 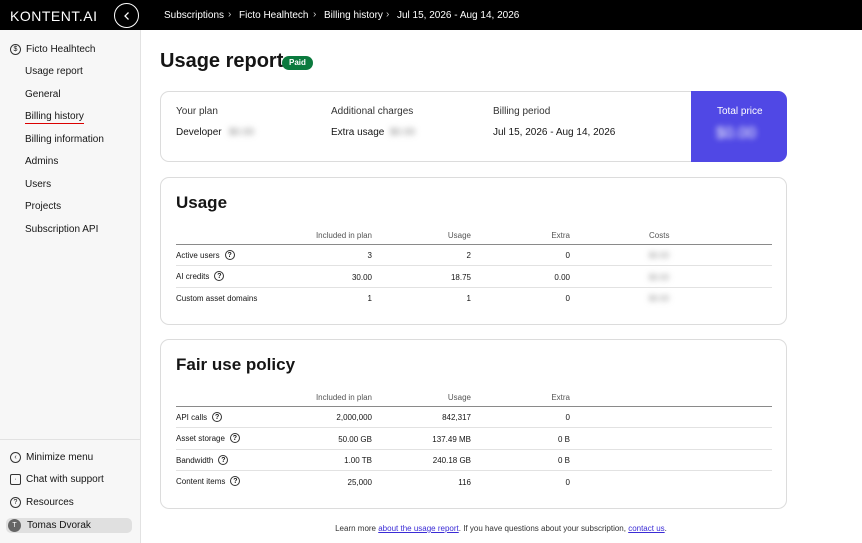 I want to click on extra-usage-label: Extra usage, so click(x=358, y=132).